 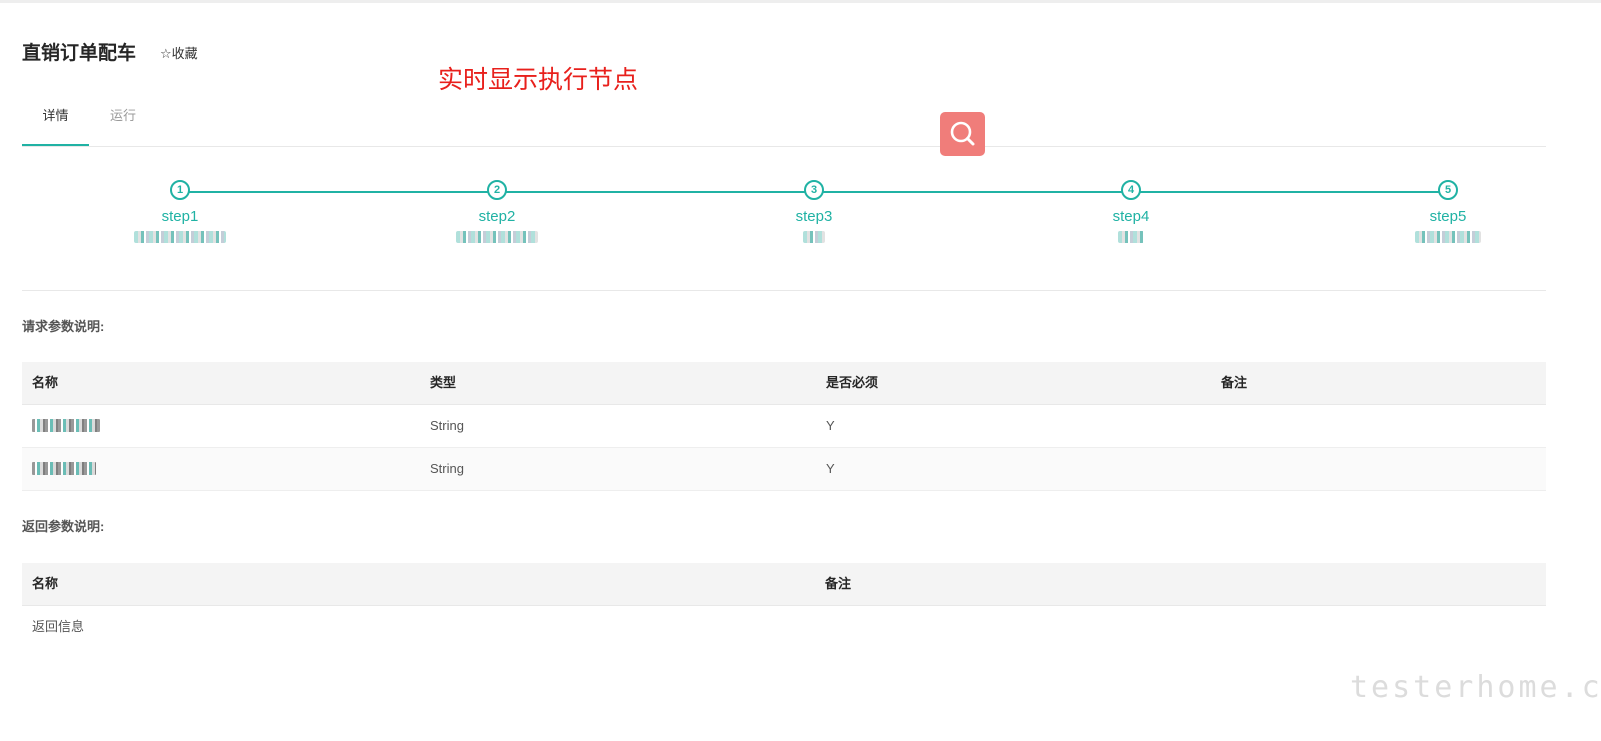 I want to click on annotation-text: 实时显示执行节点, so click(x=538, y=79).